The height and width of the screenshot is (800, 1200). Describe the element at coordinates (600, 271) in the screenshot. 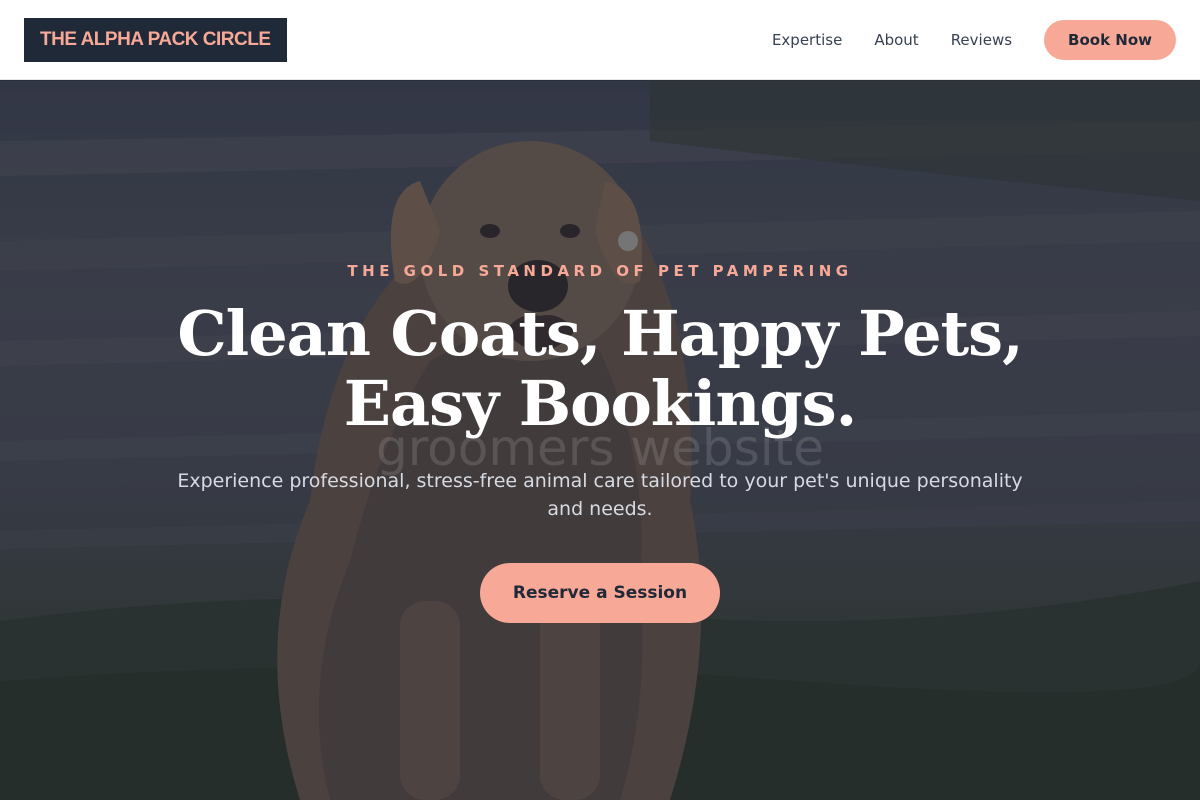

I see `hero-eyebrow: THE GOLD STANDARD OF PET PAMPERING` at that location.